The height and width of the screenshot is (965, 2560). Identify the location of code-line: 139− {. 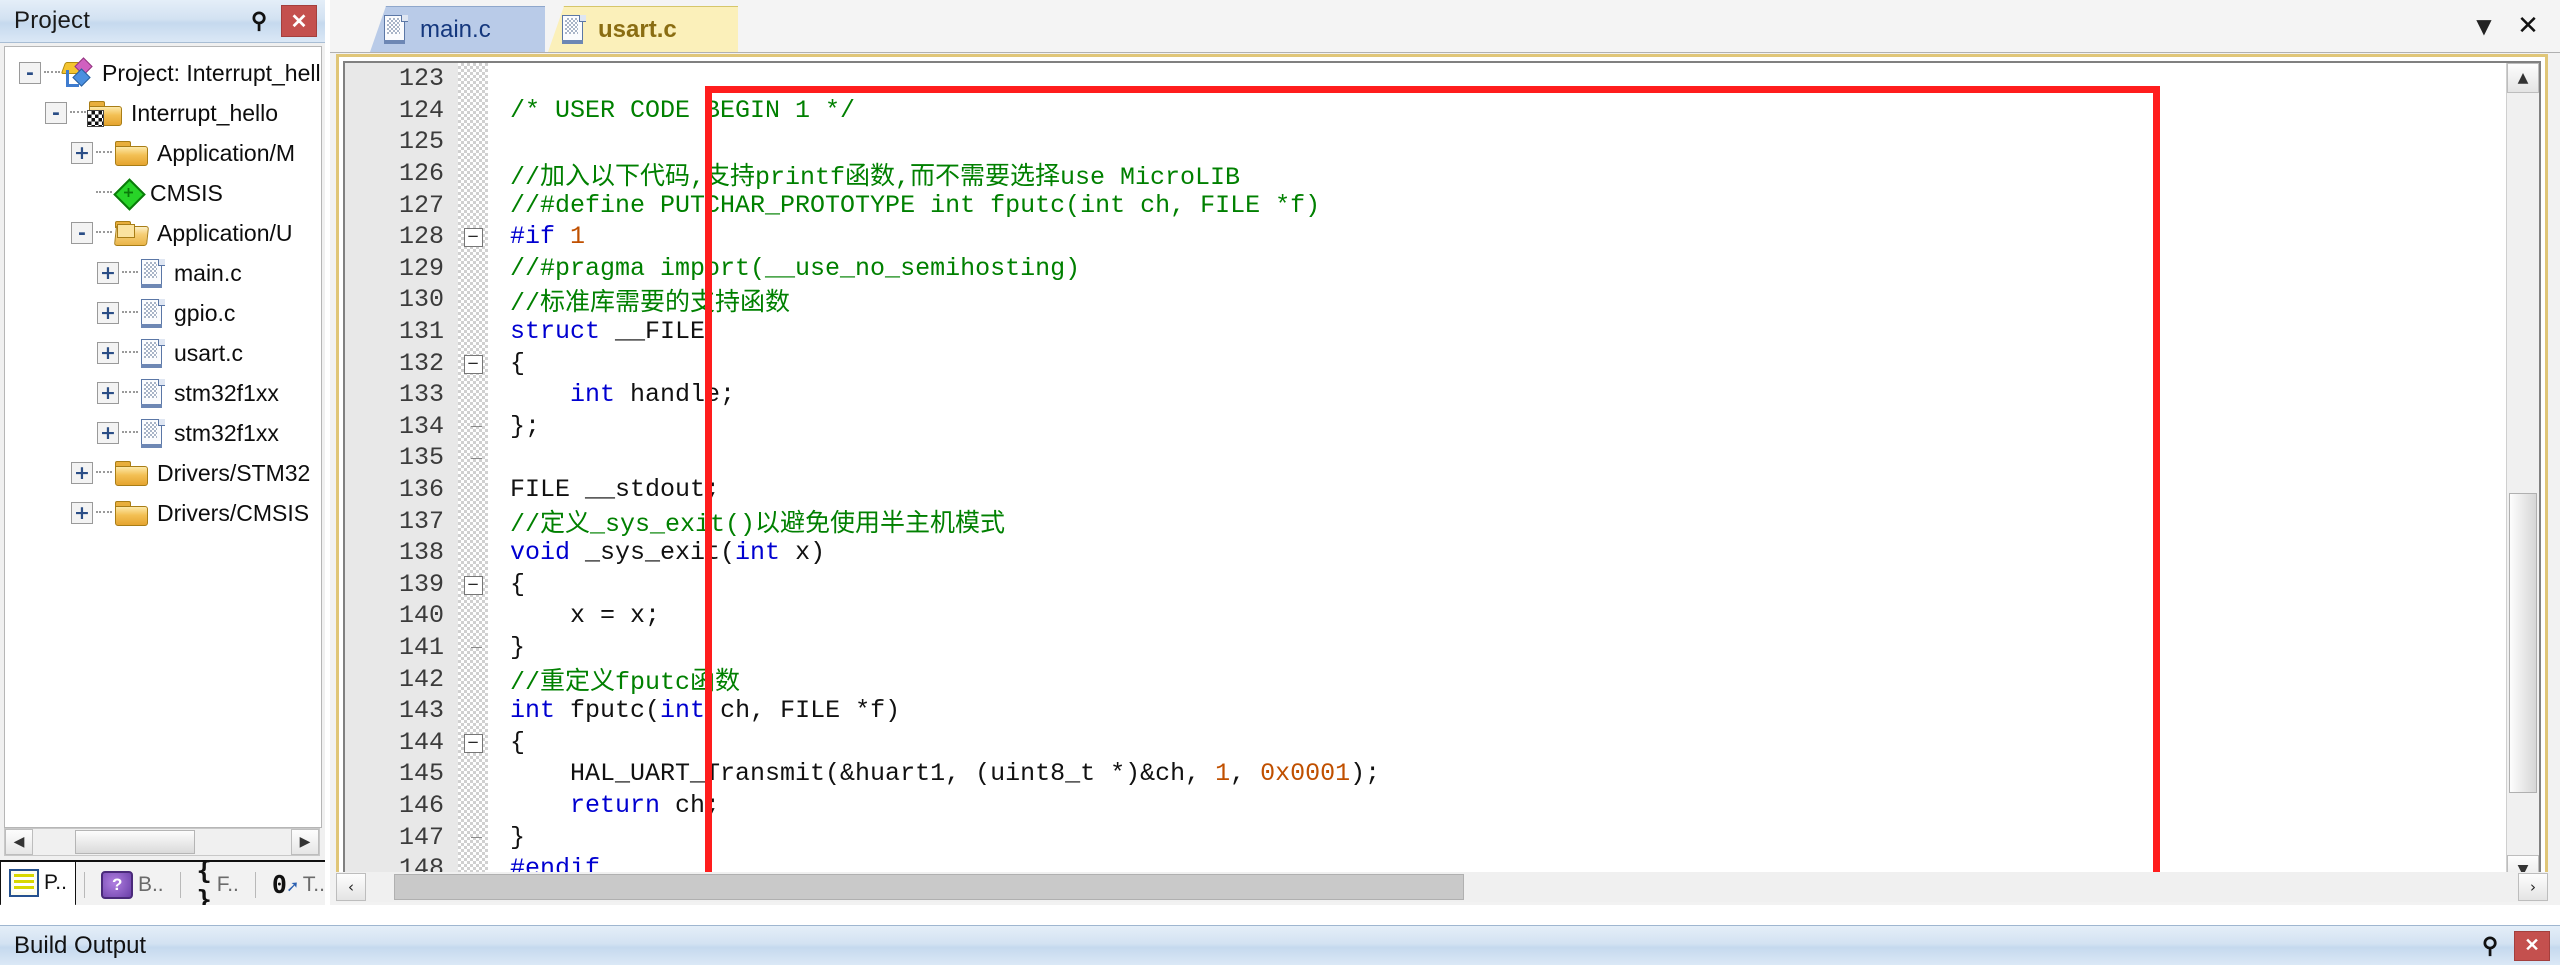
(1442, 585).